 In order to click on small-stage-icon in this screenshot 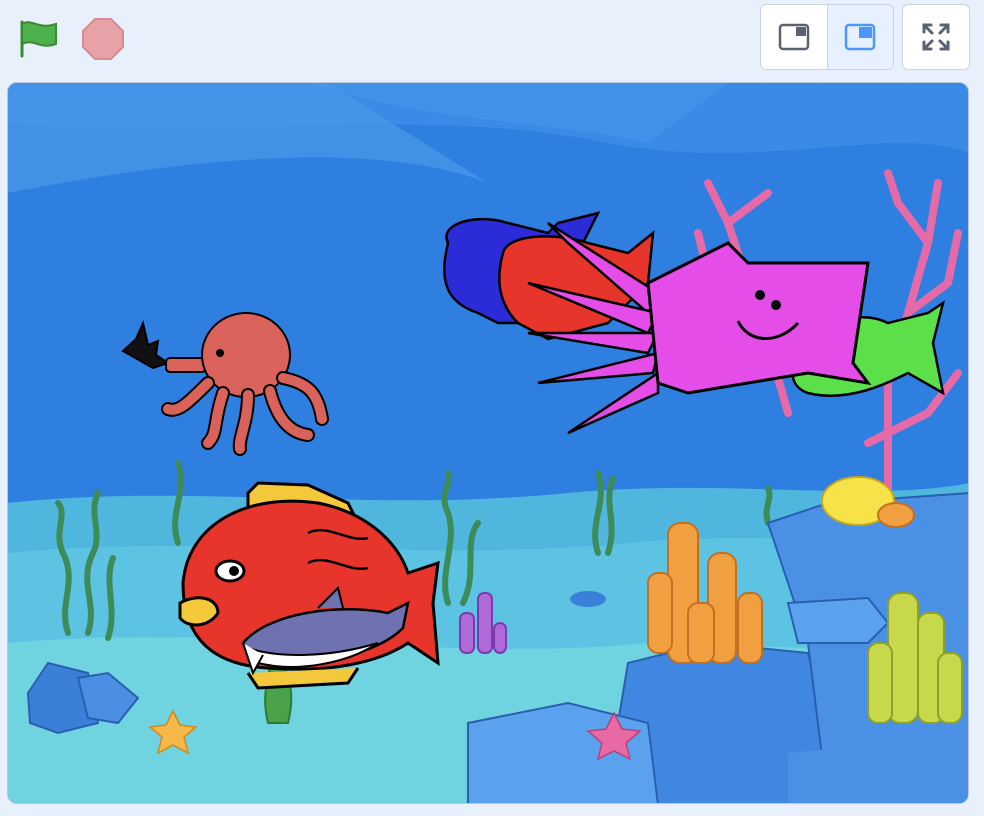, I will do `click(793, 37)`.